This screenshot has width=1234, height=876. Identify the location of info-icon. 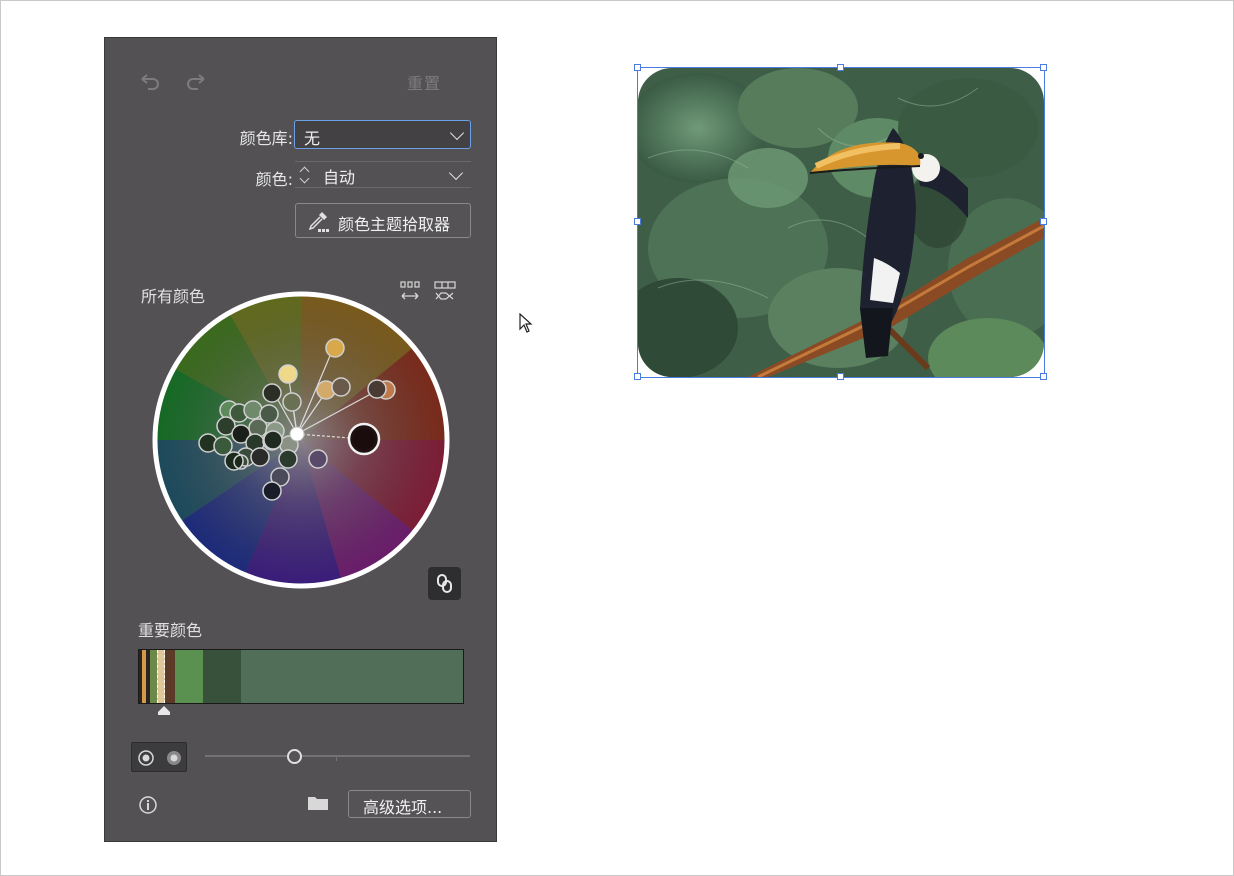
(148, 805).